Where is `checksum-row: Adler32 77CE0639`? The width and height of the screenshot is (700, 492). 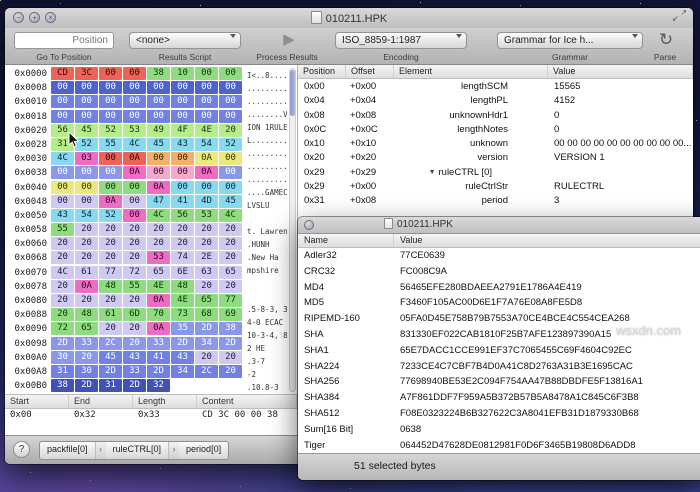 checksum-row: Adler32 77CE0639 is located at coordinates (499, 256).